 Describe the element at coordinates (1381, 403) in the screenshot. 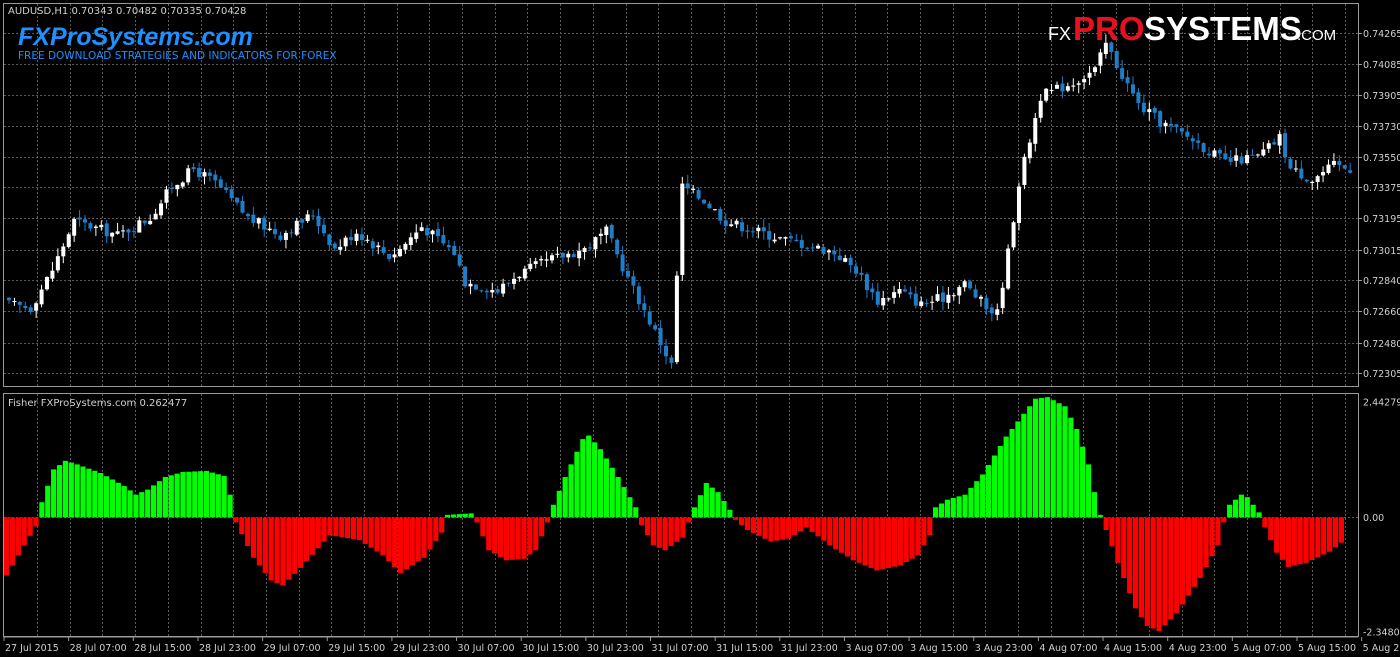

I see `indicator-tick-label: 2.442796` at that location.